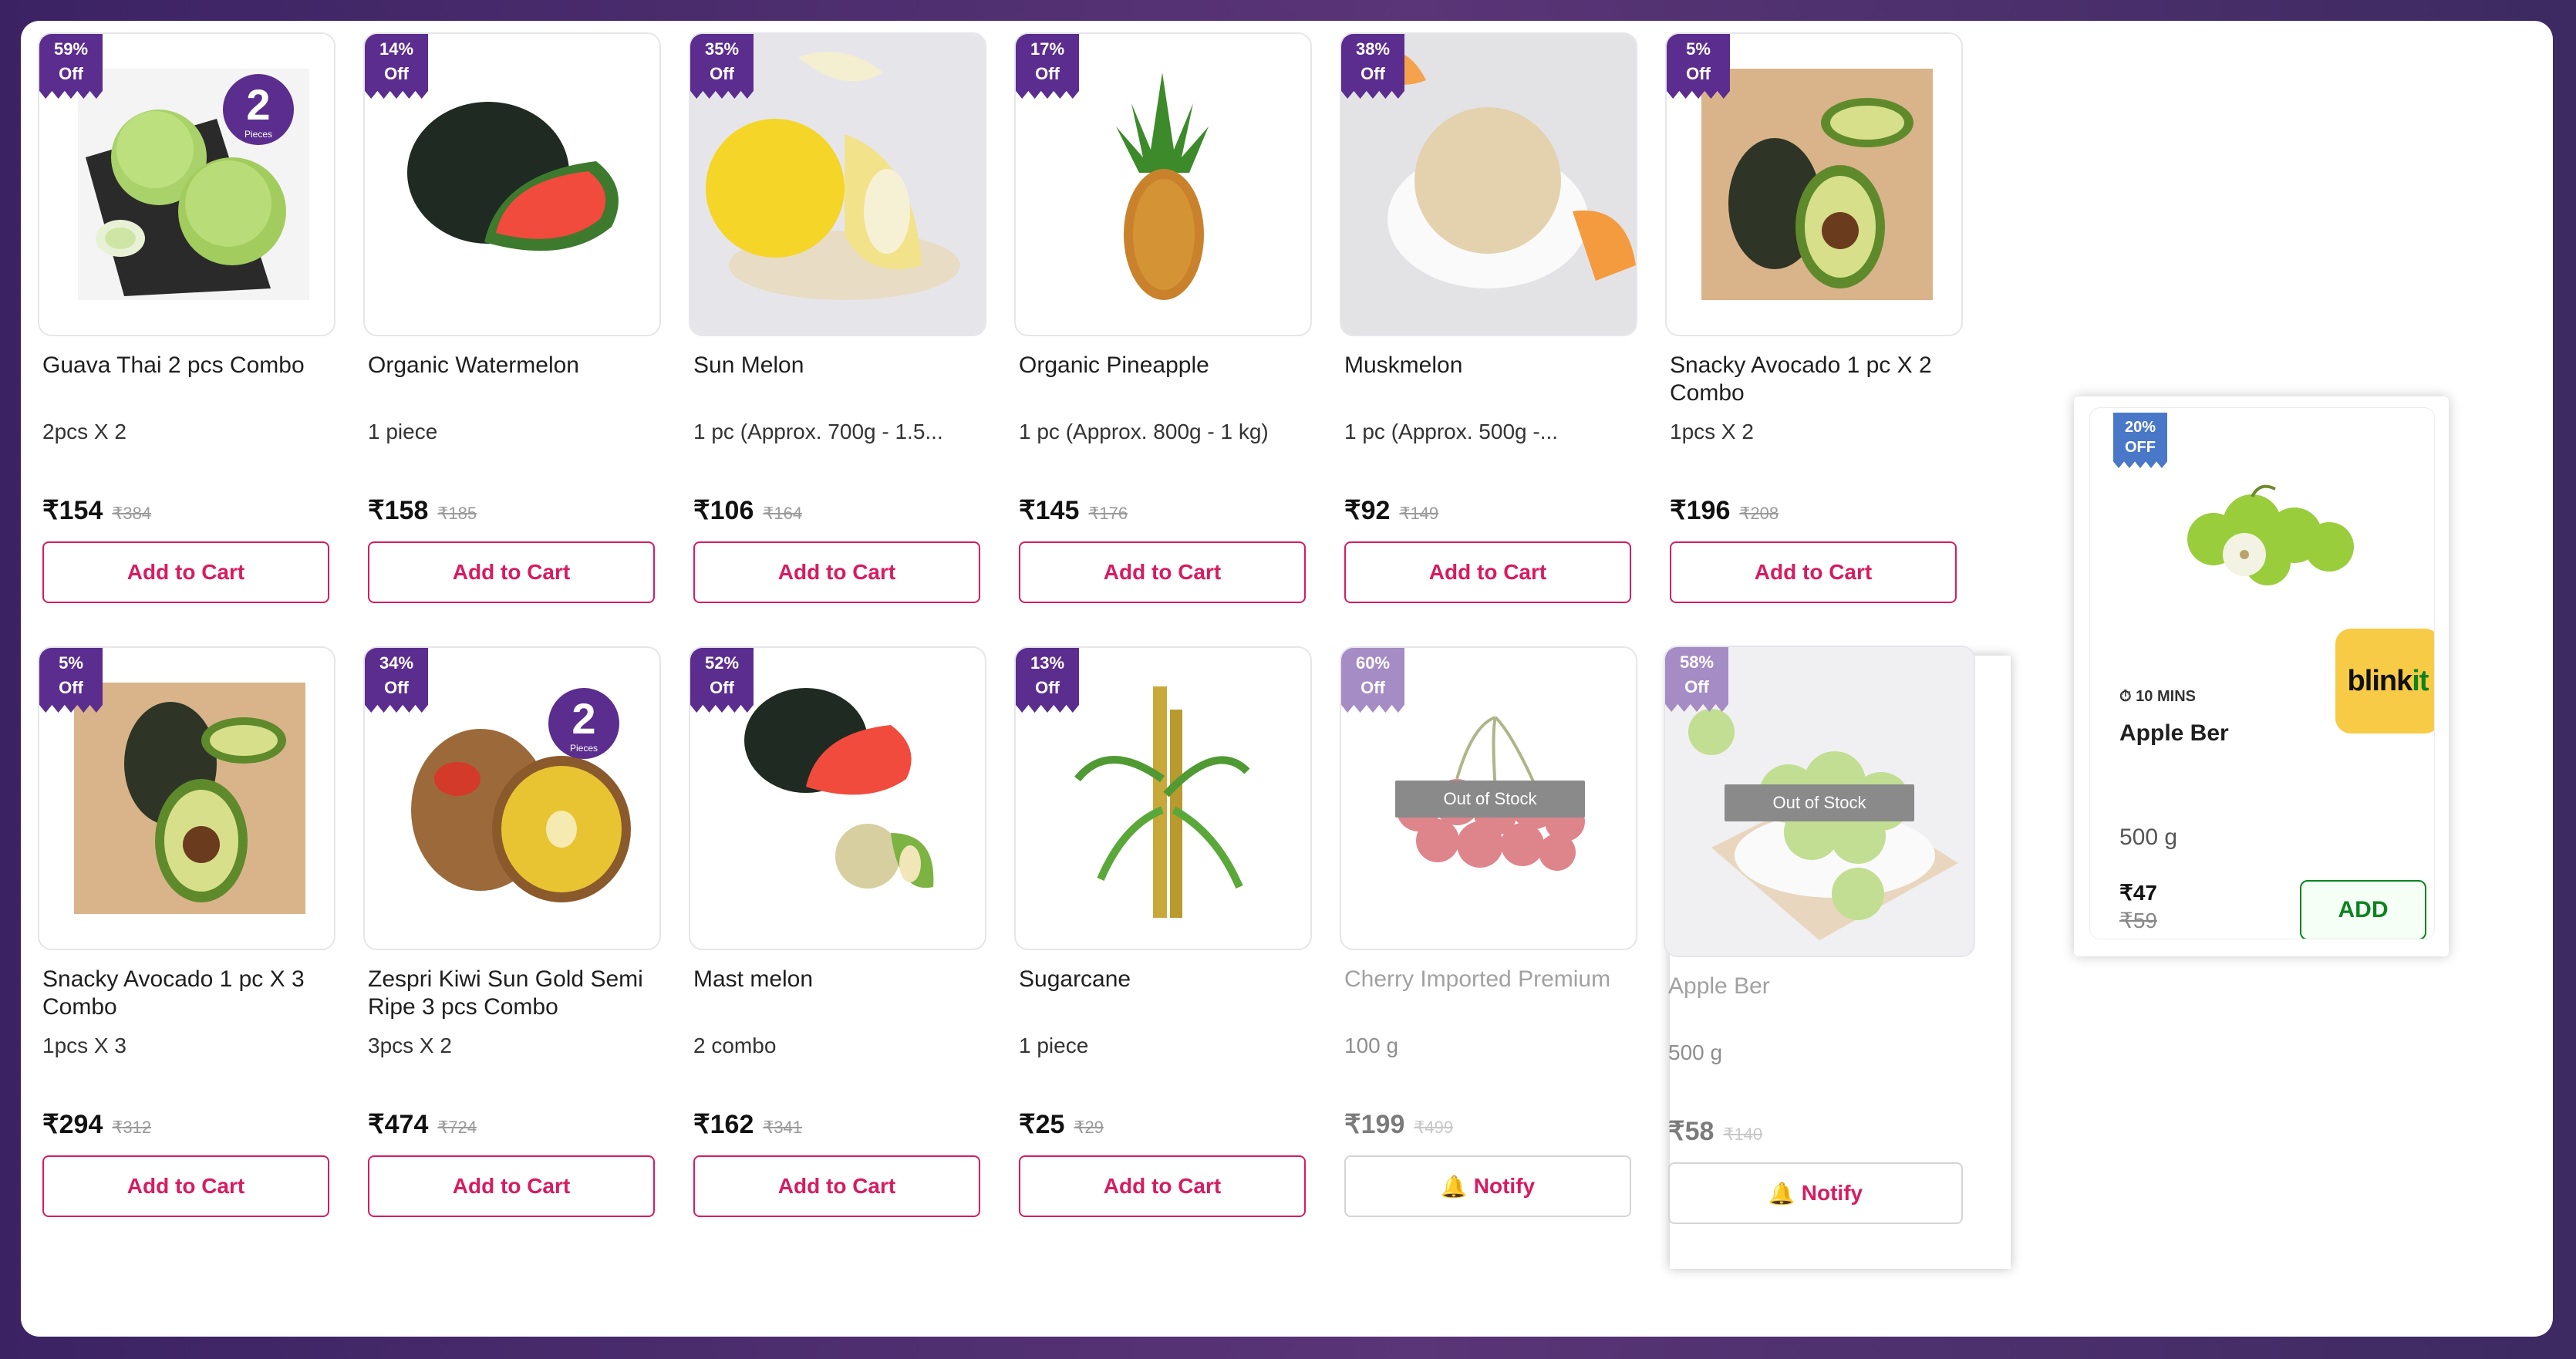 Image resolution: width=2576 pixels, height=1359 pixels. Describe the element at coordinates (1108, 513) in the screenshot. I see `mrp: ₹176` at that location.